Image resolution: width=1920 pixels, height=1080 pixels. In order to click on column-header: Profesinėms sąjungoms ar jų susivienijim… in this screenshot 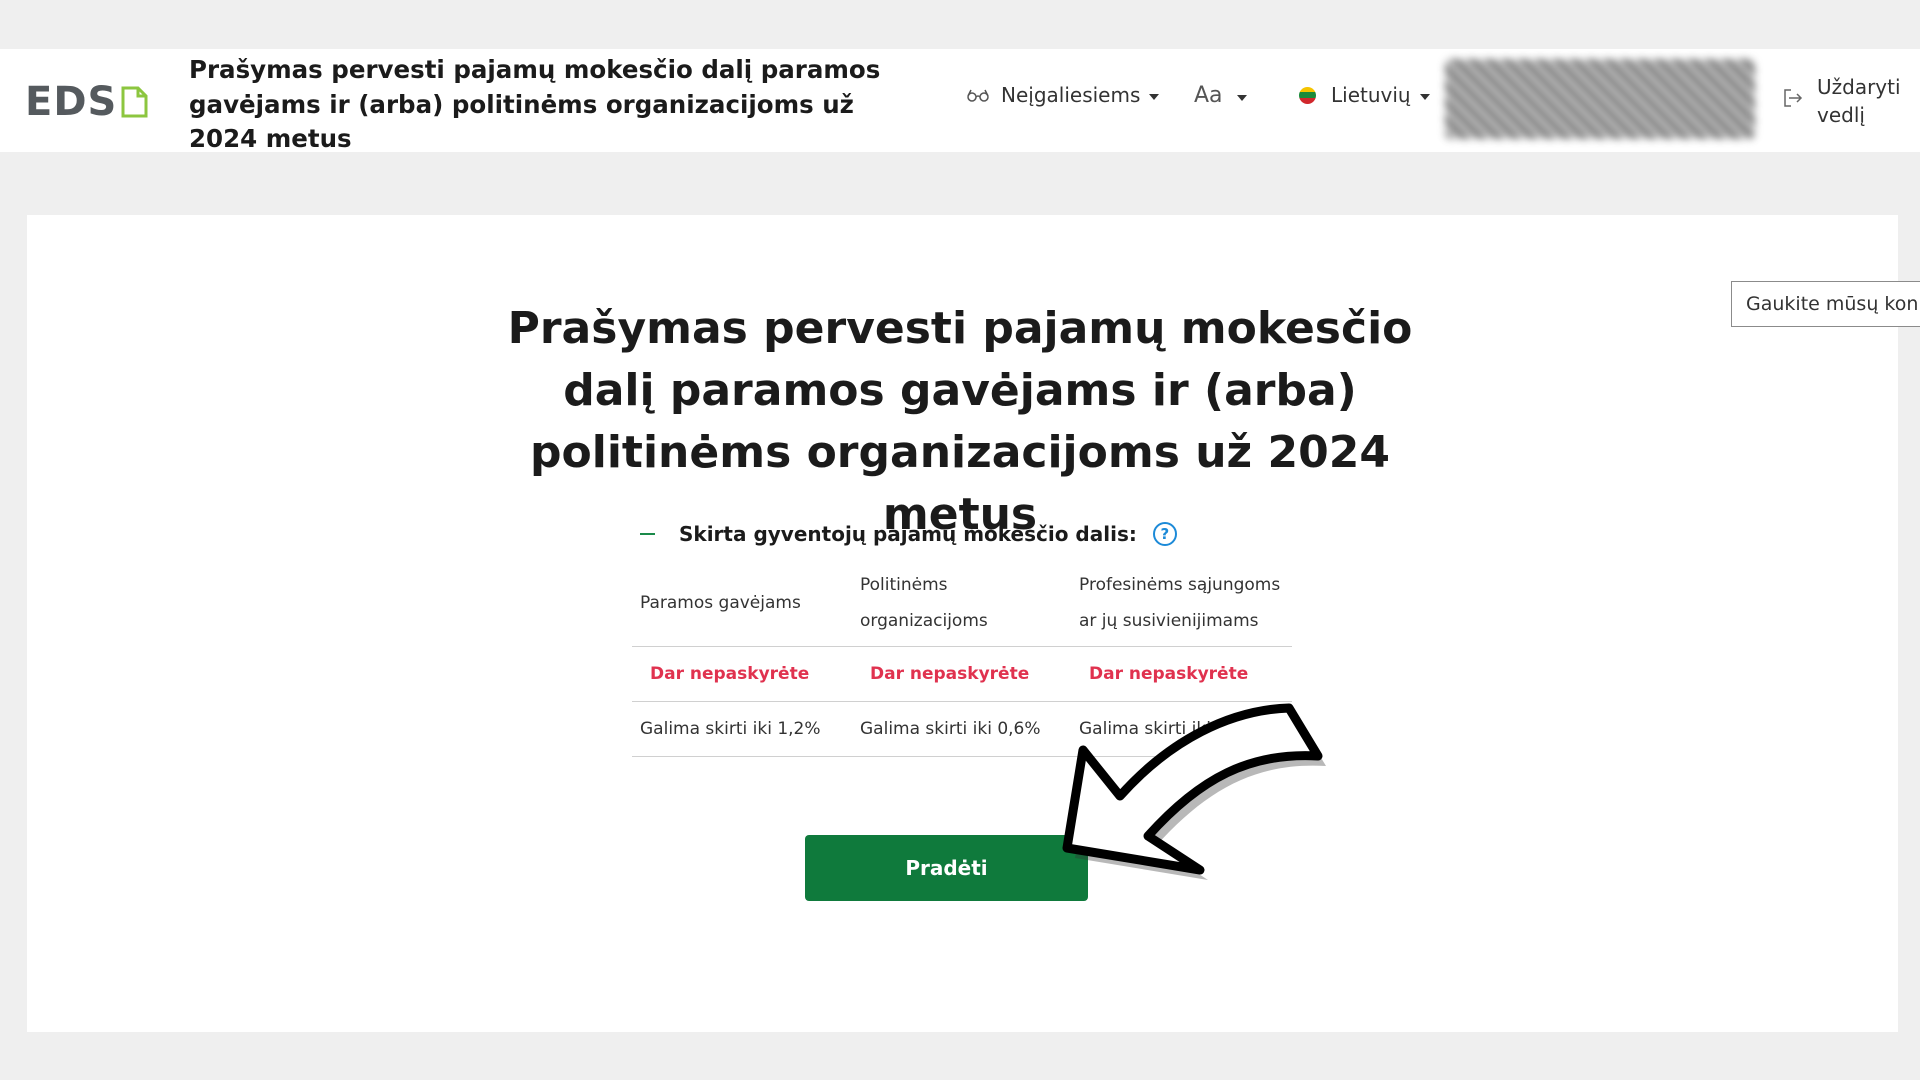, I will do `click(1181, 603)`.